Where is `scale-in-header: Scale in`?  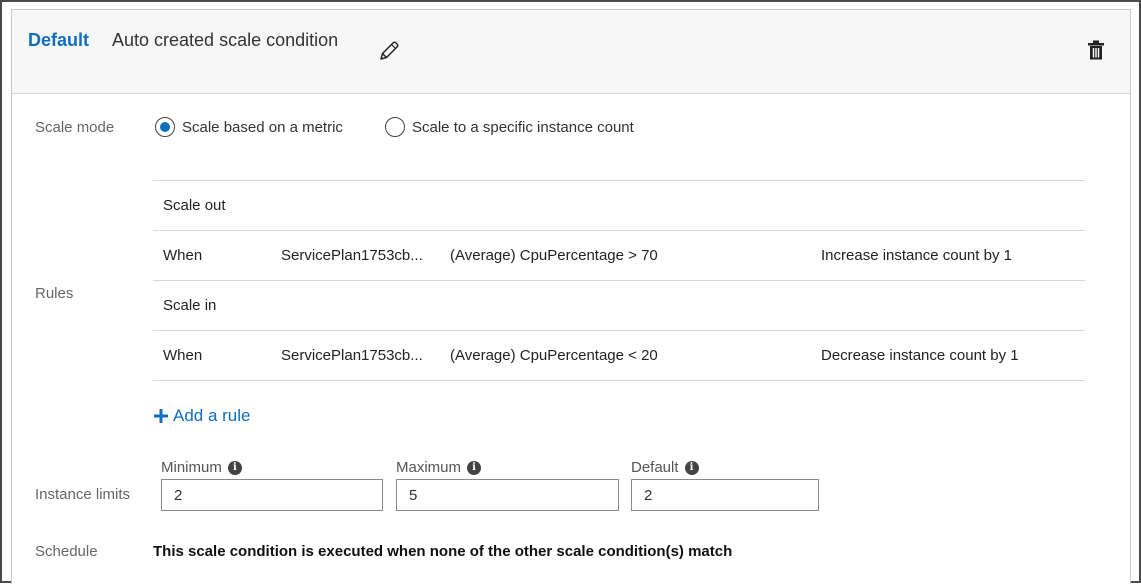 scale-in-header: Scale in is located at coordinates (619, 305).